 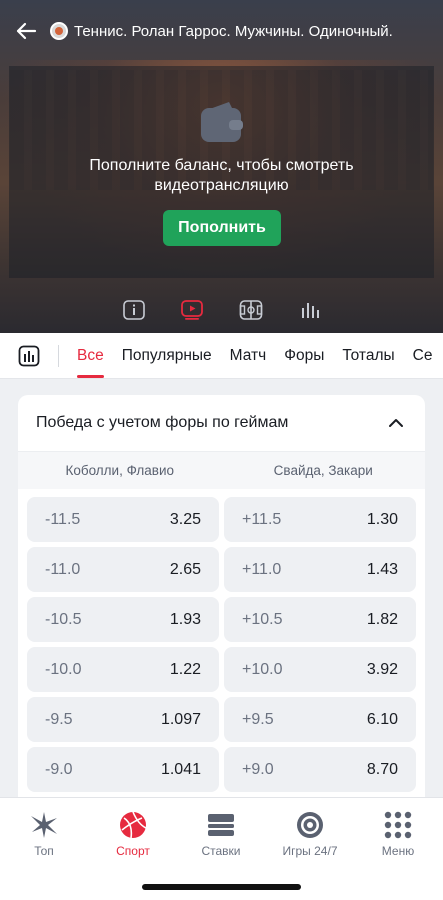 I want to click on tab-all: Все, so click(x=90, y=355).